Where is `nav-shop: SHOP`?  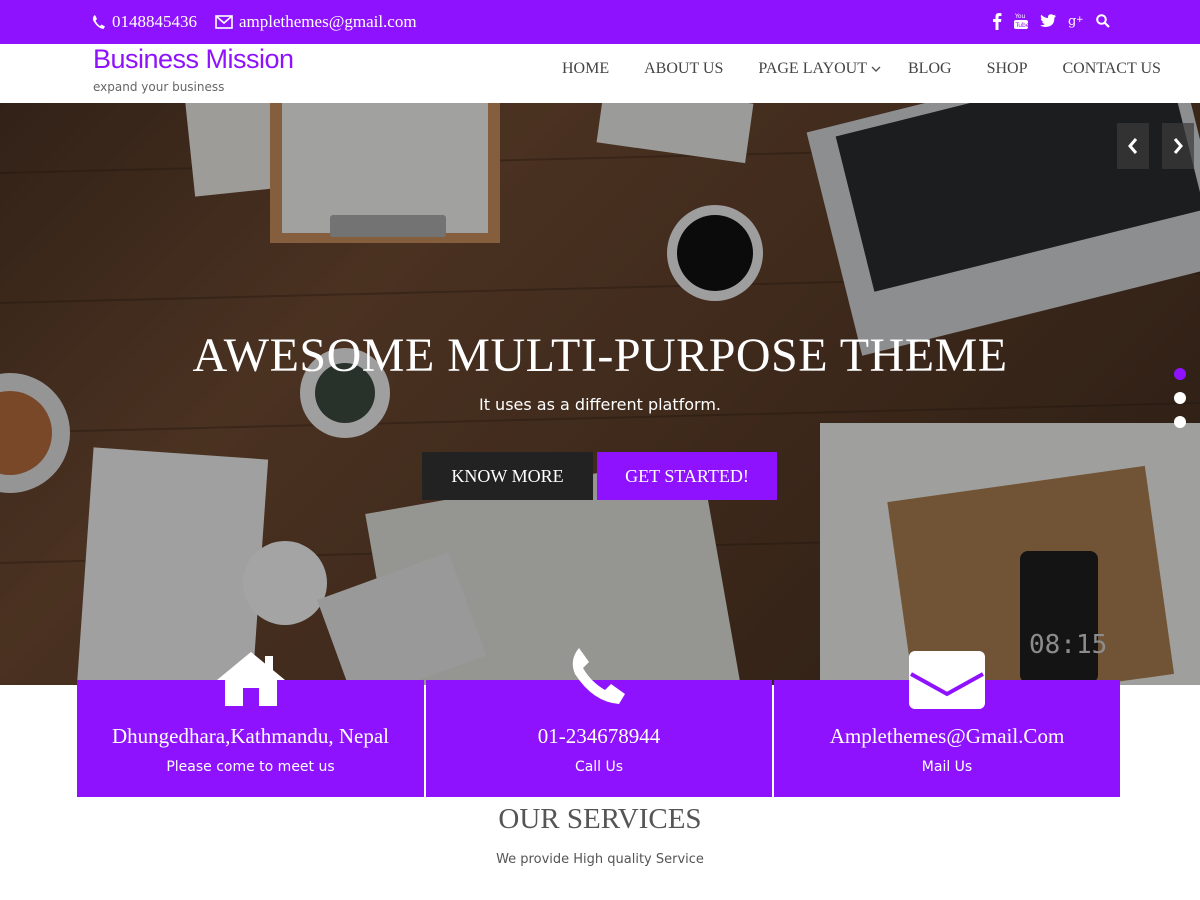
nav-shop: SHOP is located at coordinates (1007, 69).